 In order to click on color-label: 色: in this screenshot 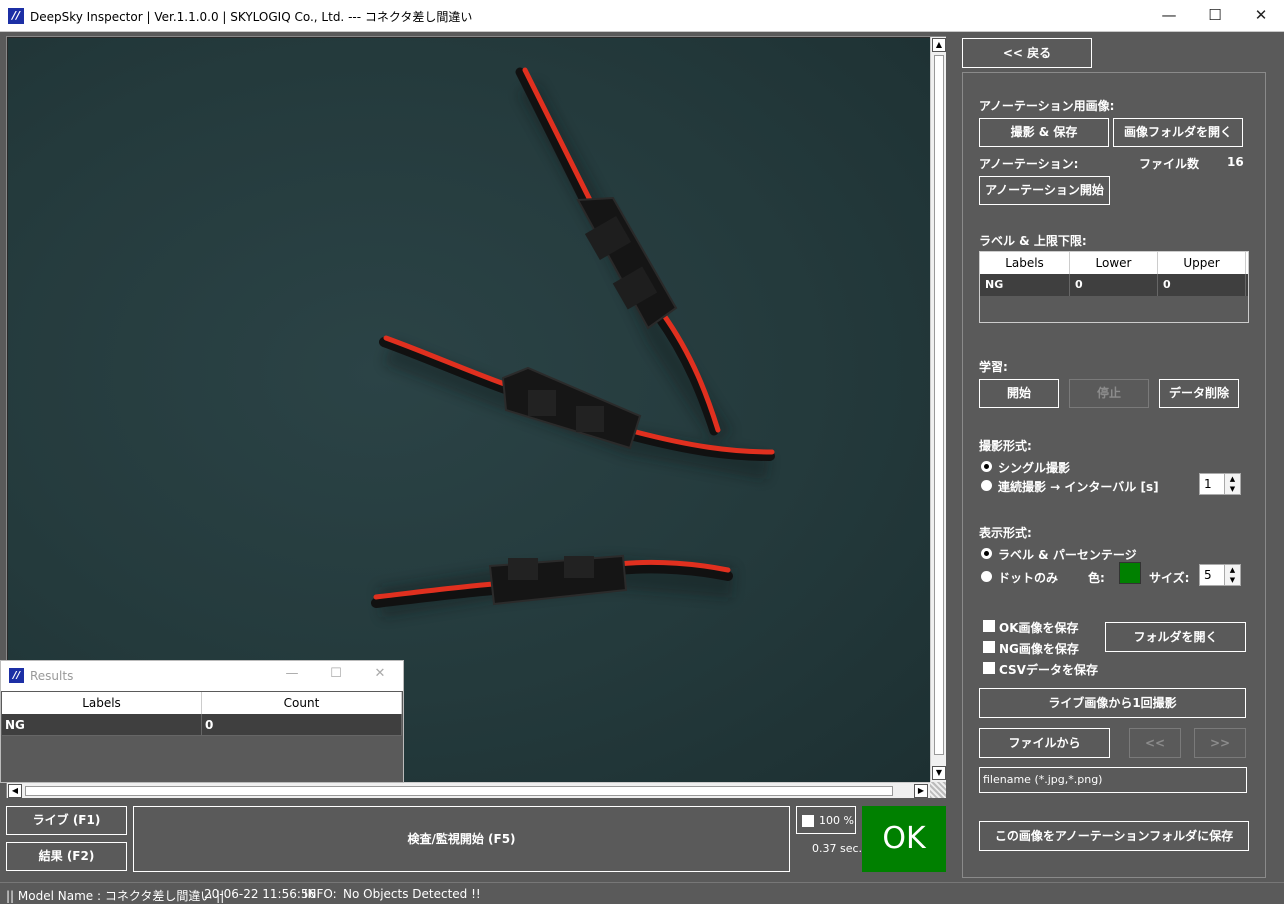, I will do `click(1096, 578)`.